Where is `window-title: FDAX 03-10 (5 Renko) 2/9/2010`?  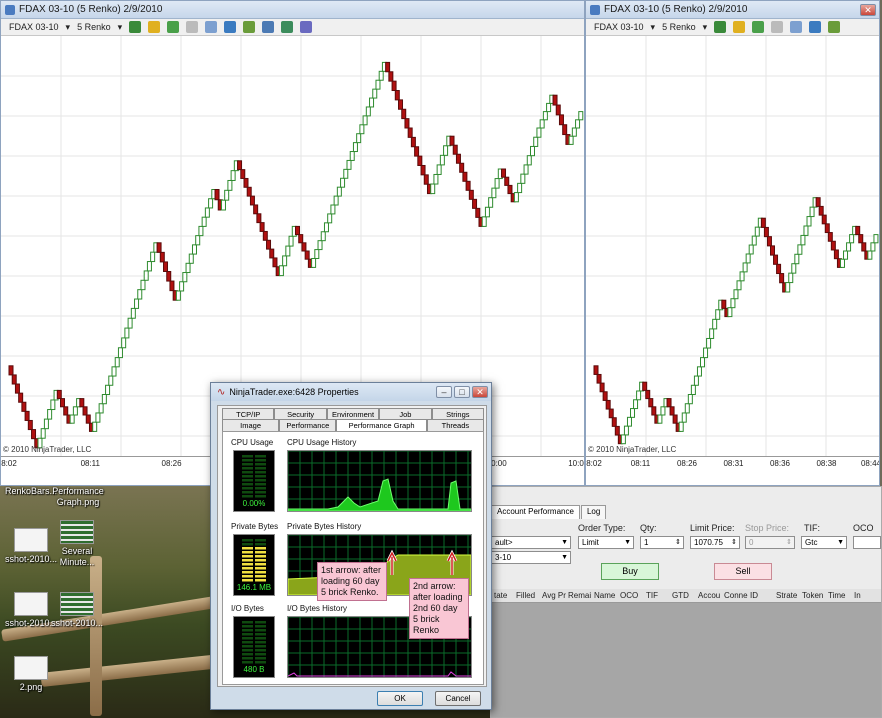 window-title: FDAX 03-10 (5 Renko) 2/9/2010 is located at coordinates (91, 9).